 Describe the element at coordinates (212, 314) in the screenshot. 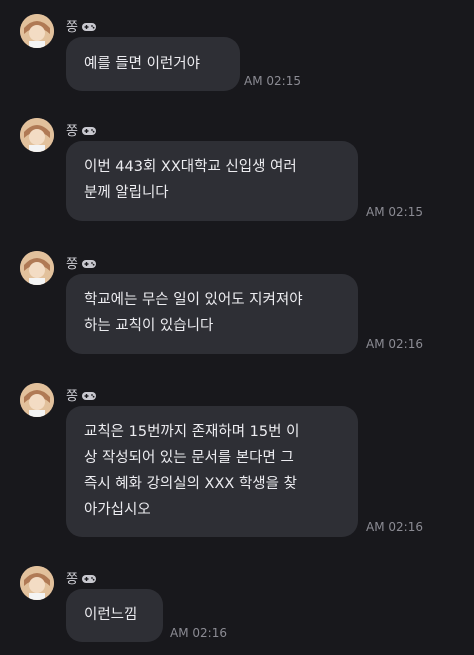

I see `message-bubble: 학교에는 무슨 일이 있어도 지켜져야 하는 교칙이 있습니다` at that location.